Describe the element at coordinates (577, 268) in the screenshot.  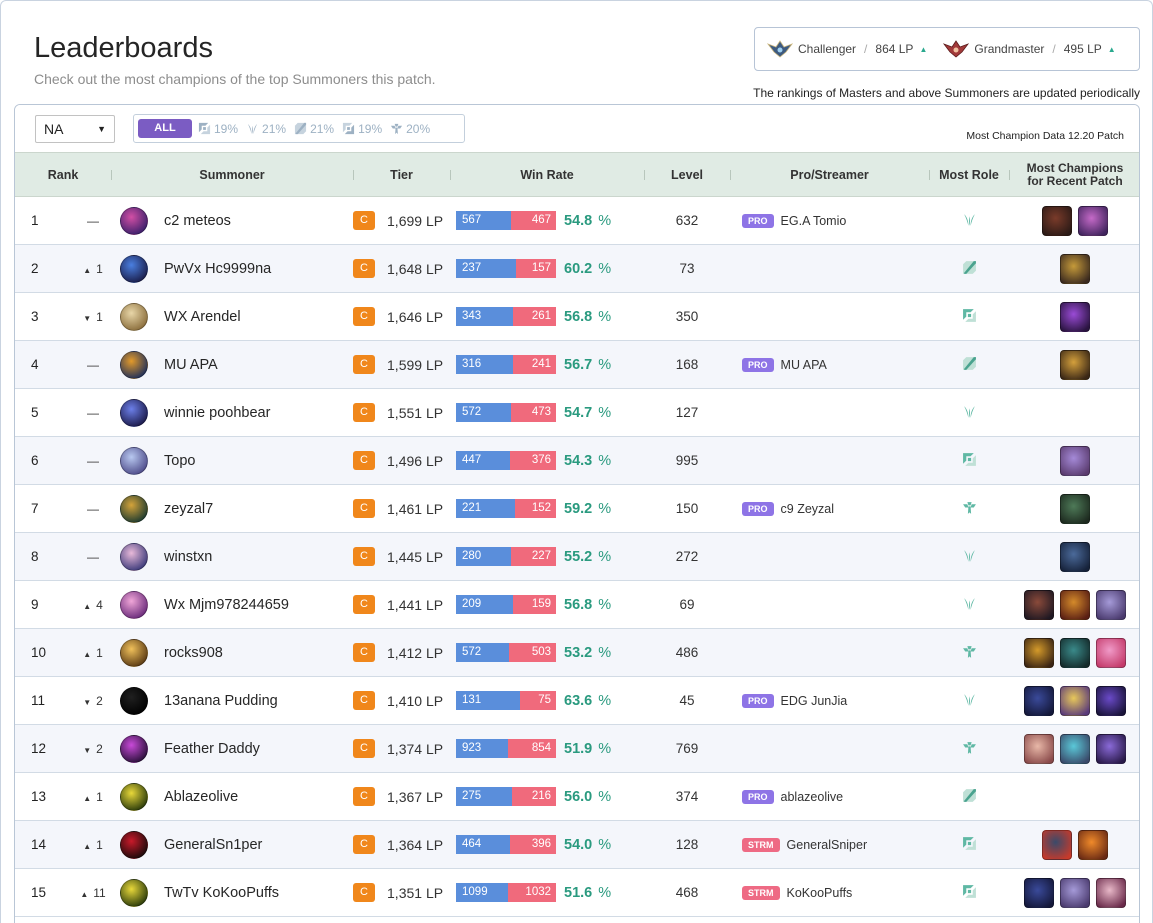
I see `table-row: 2 ▲ 1 PwVx Hc9999na C 1,648 LP 237 157 60.2 % 73` at that location.